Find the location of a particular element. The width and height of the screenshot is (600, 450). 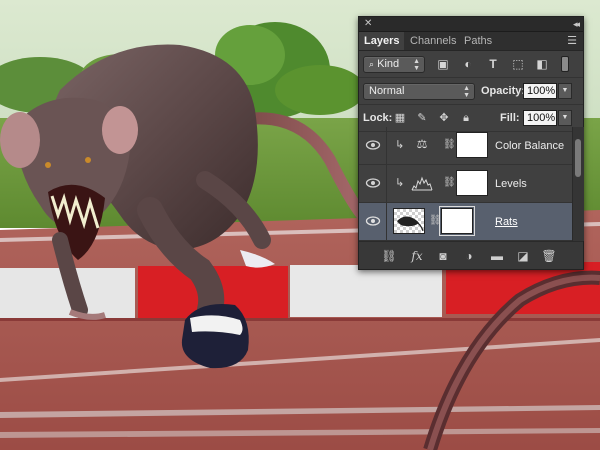

new-group-icon: ▬ is located at coordinates (497, 256).